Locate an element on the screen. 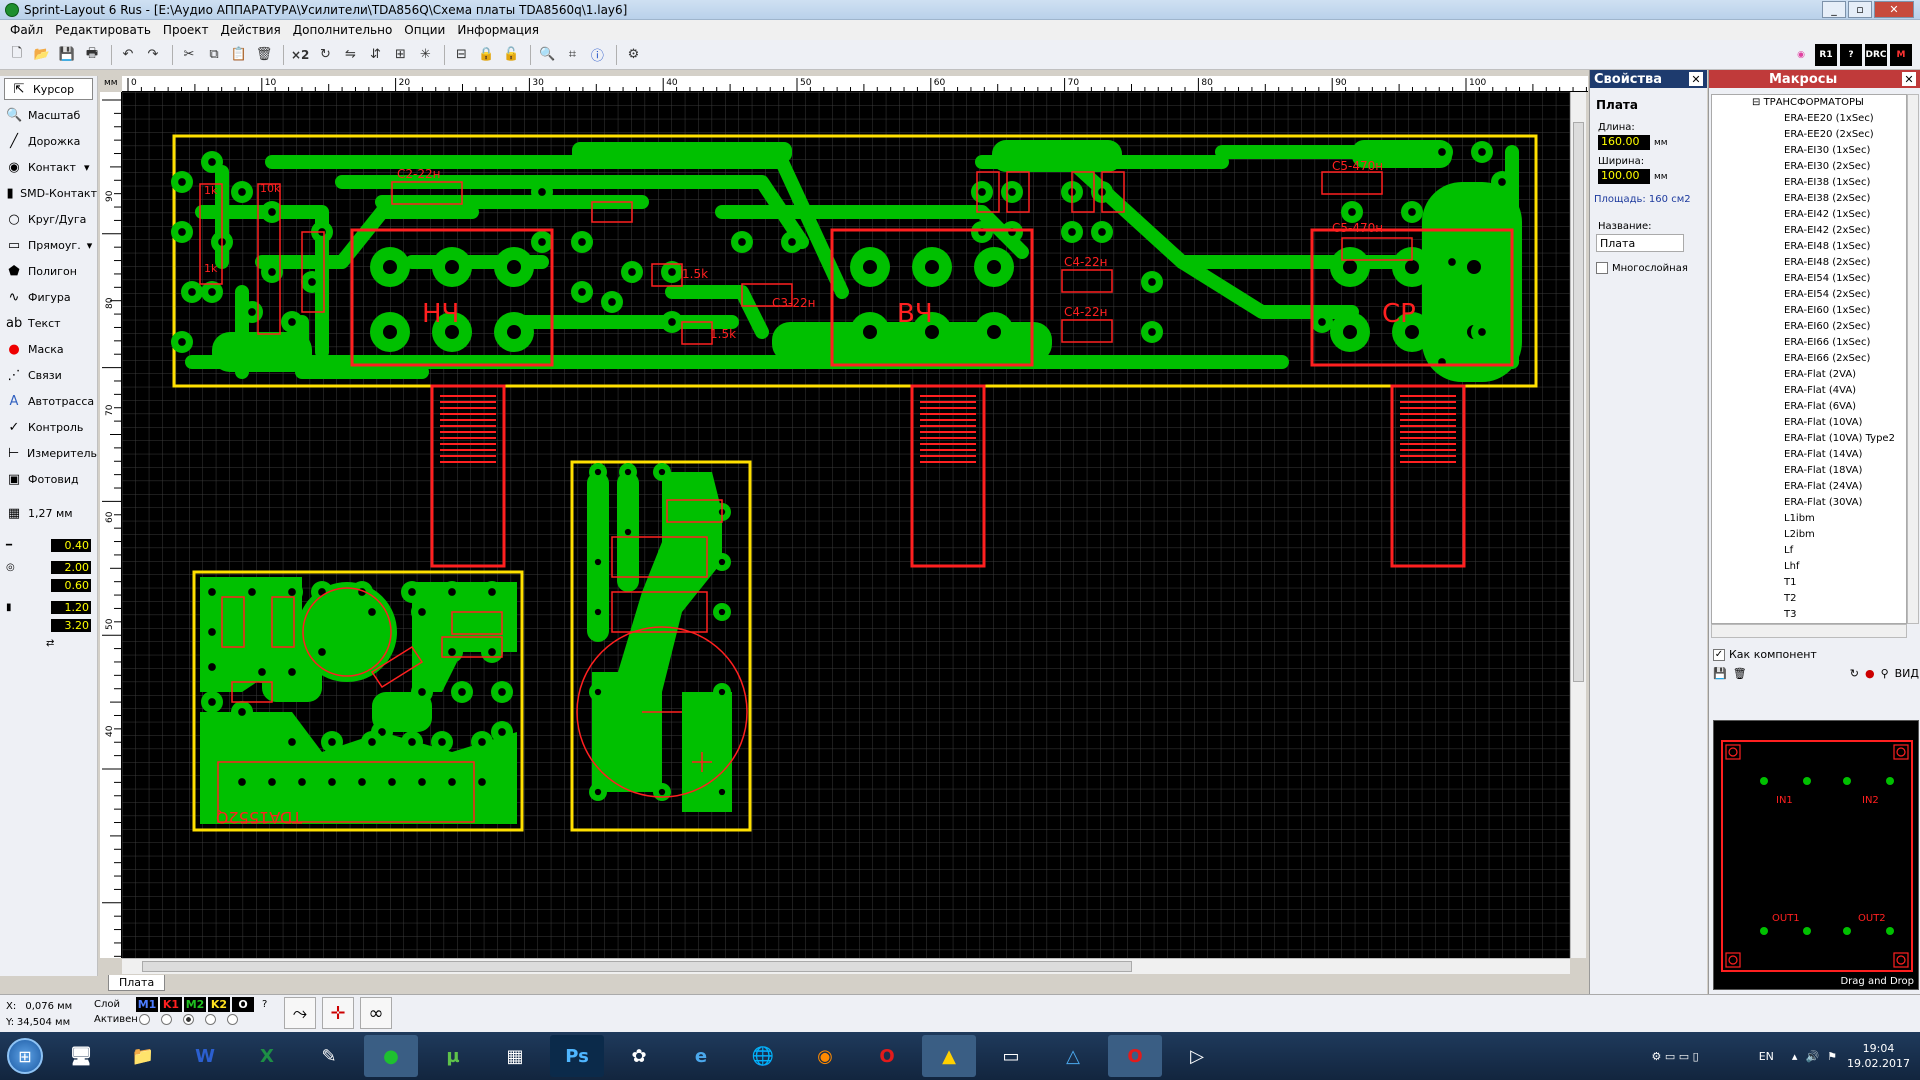  app-icon: ✎ is located at coordinates (329, 1056).